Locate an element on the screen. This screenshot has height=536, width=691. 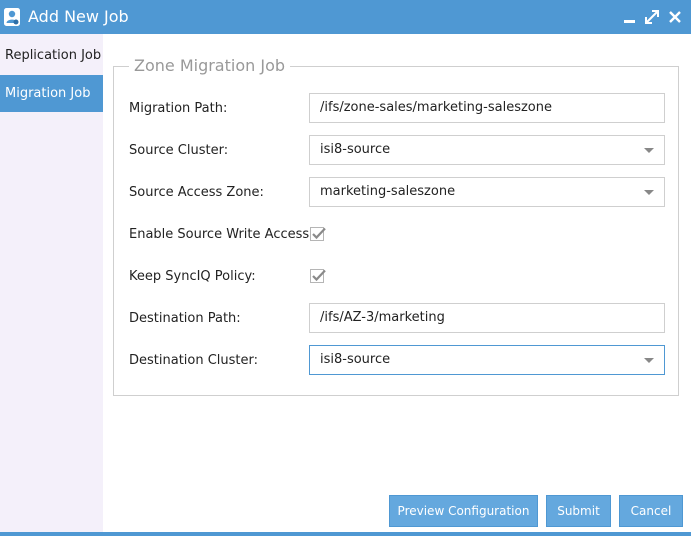
destination-cluster-label: Destination Cluster: is located at coordinates (194, 360).